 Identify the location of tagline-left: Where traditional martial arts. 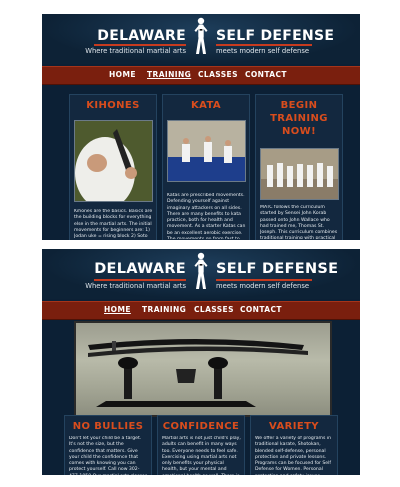
(135, 51).